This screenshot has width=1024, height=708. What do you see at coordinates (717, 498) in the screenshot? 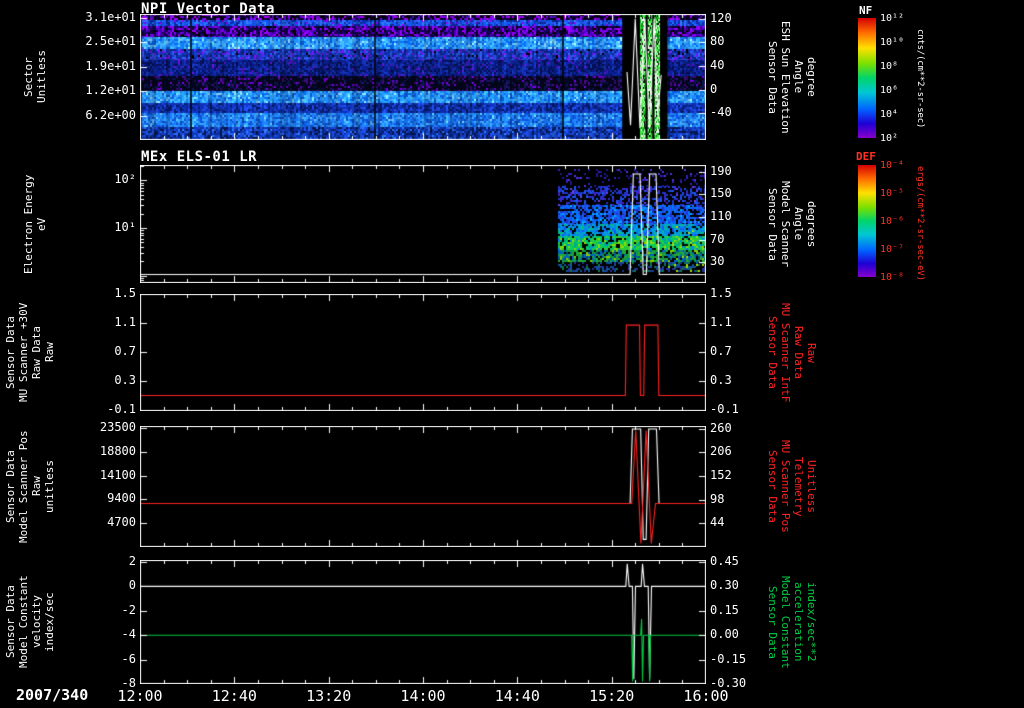
I see `axis-tick-label: 98` at bounding box center [717, 498].